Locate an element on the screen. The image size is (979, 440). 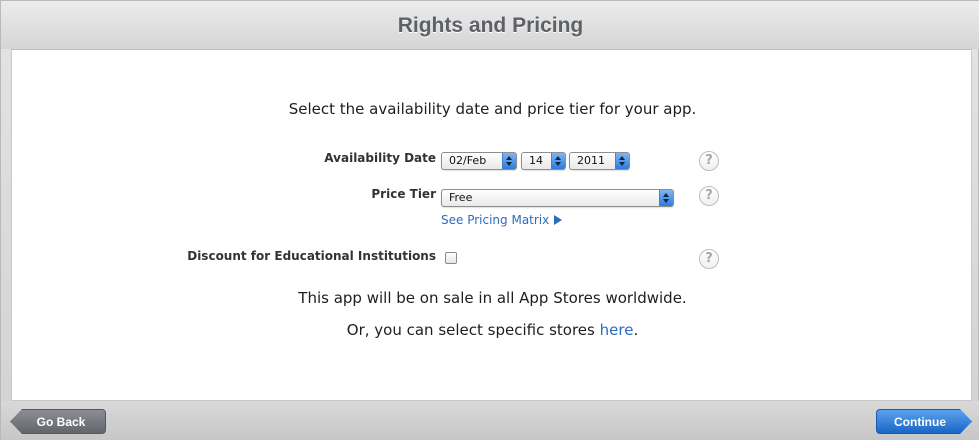
select-stores-text: Or, you can select specific stores here. is located at coordinates (492, 330).